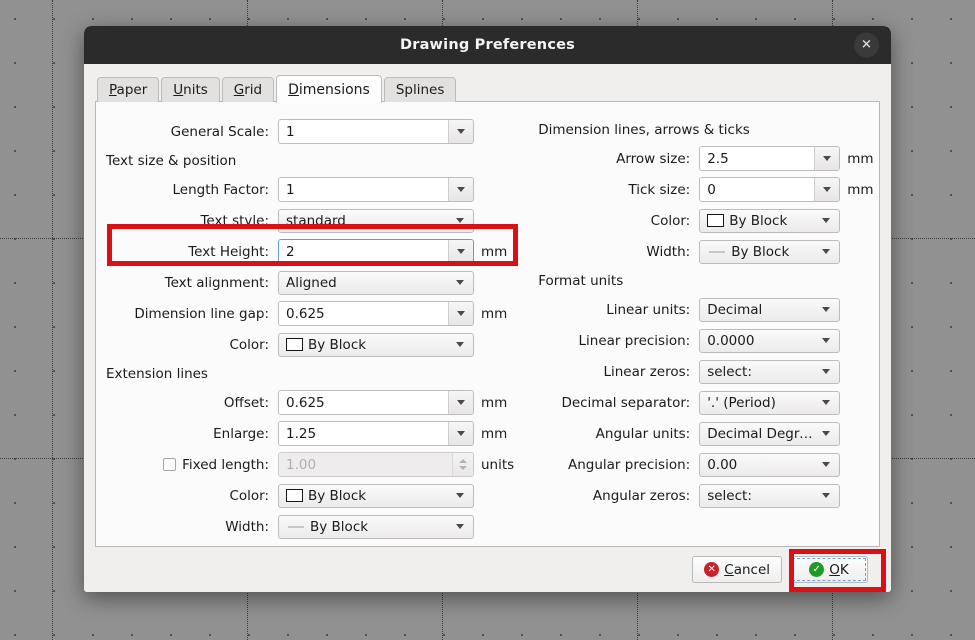  Describe the element at coordinates (758, 220) in the screenshot. I see `dimension-color-value: By Block` at that location.